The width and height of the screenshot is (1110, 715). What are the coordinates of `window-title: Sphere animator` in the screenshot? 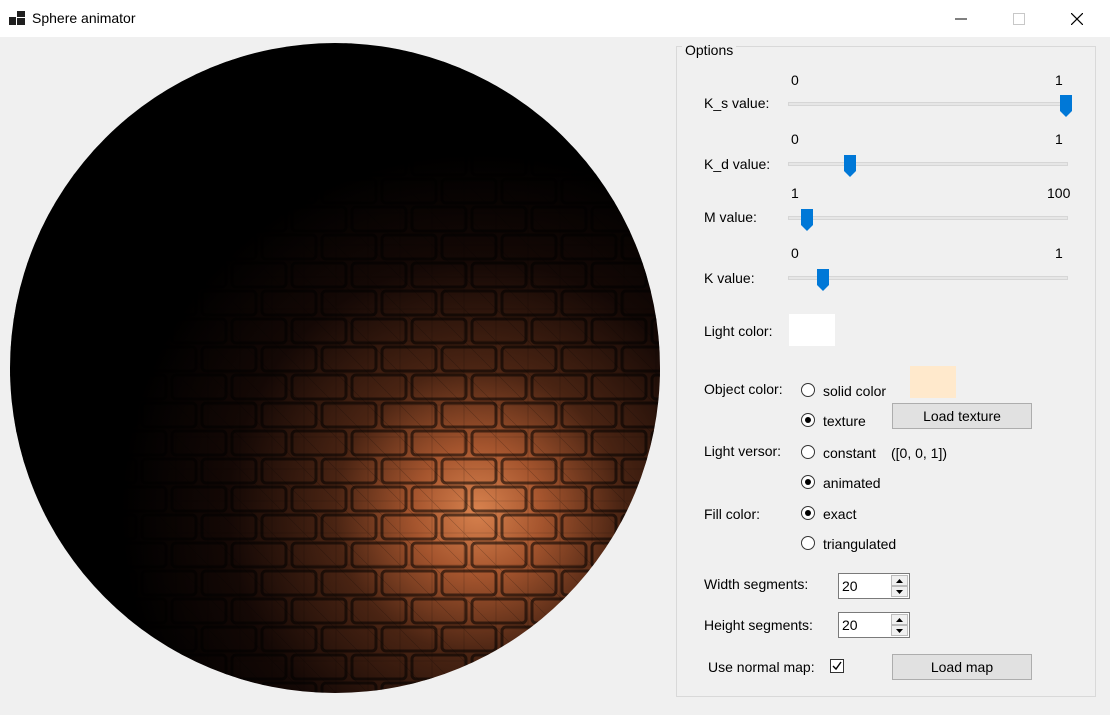 It's located at (84, 18).